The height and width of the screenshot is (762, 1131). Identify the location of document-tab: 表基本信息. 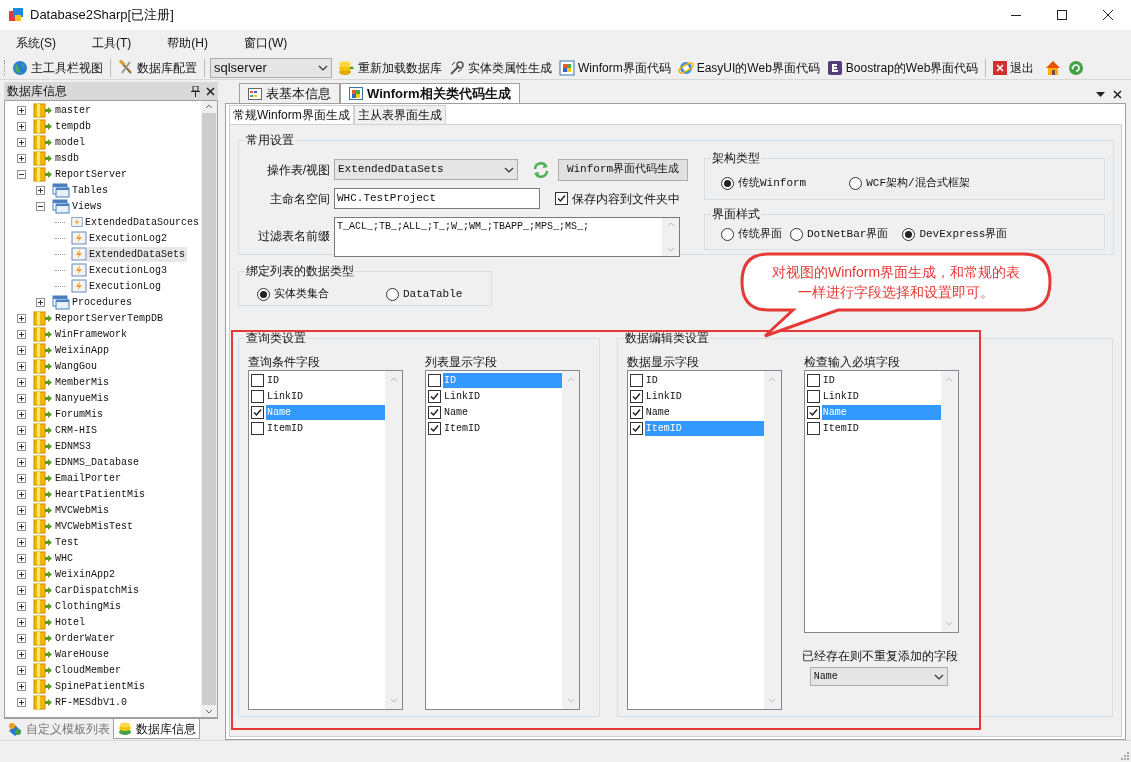
(289, 93).